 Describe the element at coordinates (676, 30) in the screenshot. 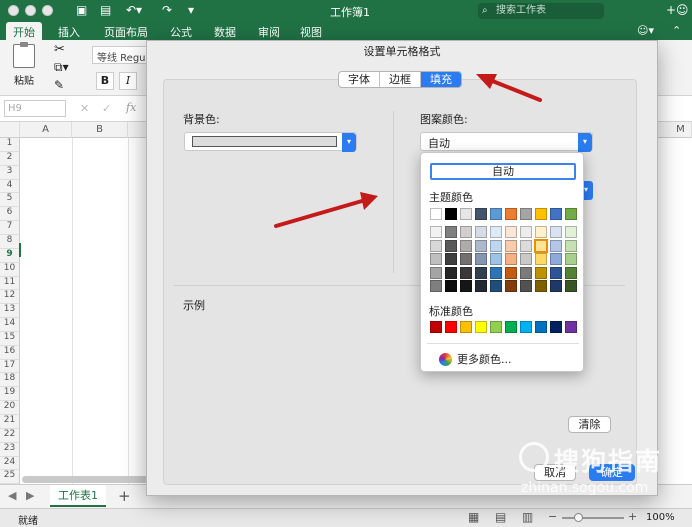

I see `collapse-ribbon-icon: ⌃` at that location.